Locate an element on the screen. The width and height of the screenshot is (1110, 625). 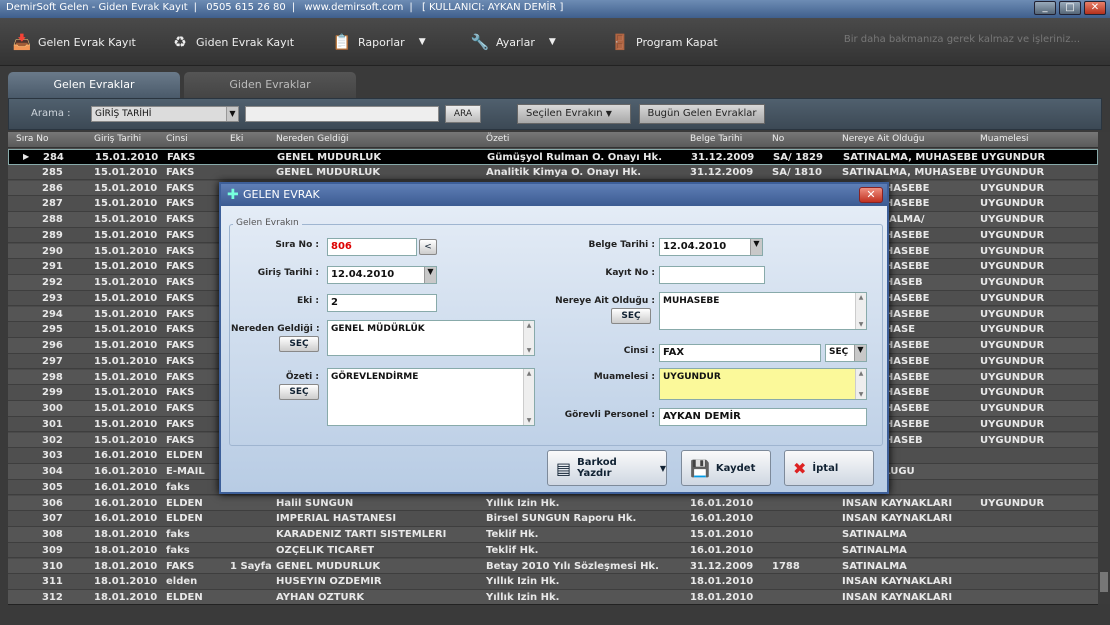
cinsi-field: FAX is located at coordinates (740, 353).